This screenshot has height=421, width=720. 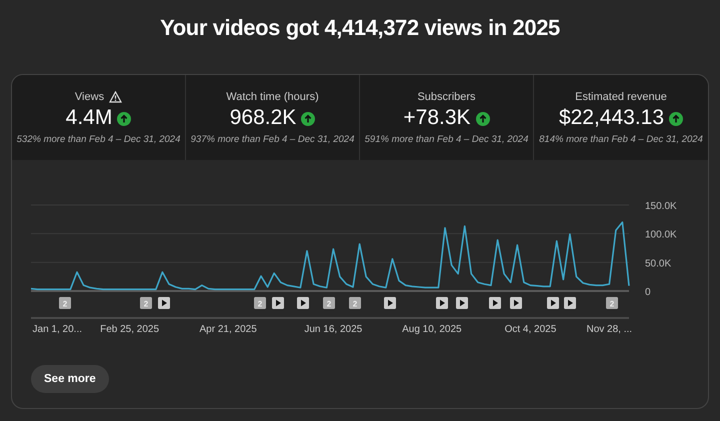 What do you see at coordinates (432, 329) in the screenshot?
I see `axis-label: Aug 10, 2025` at bounding box center [432, 329].